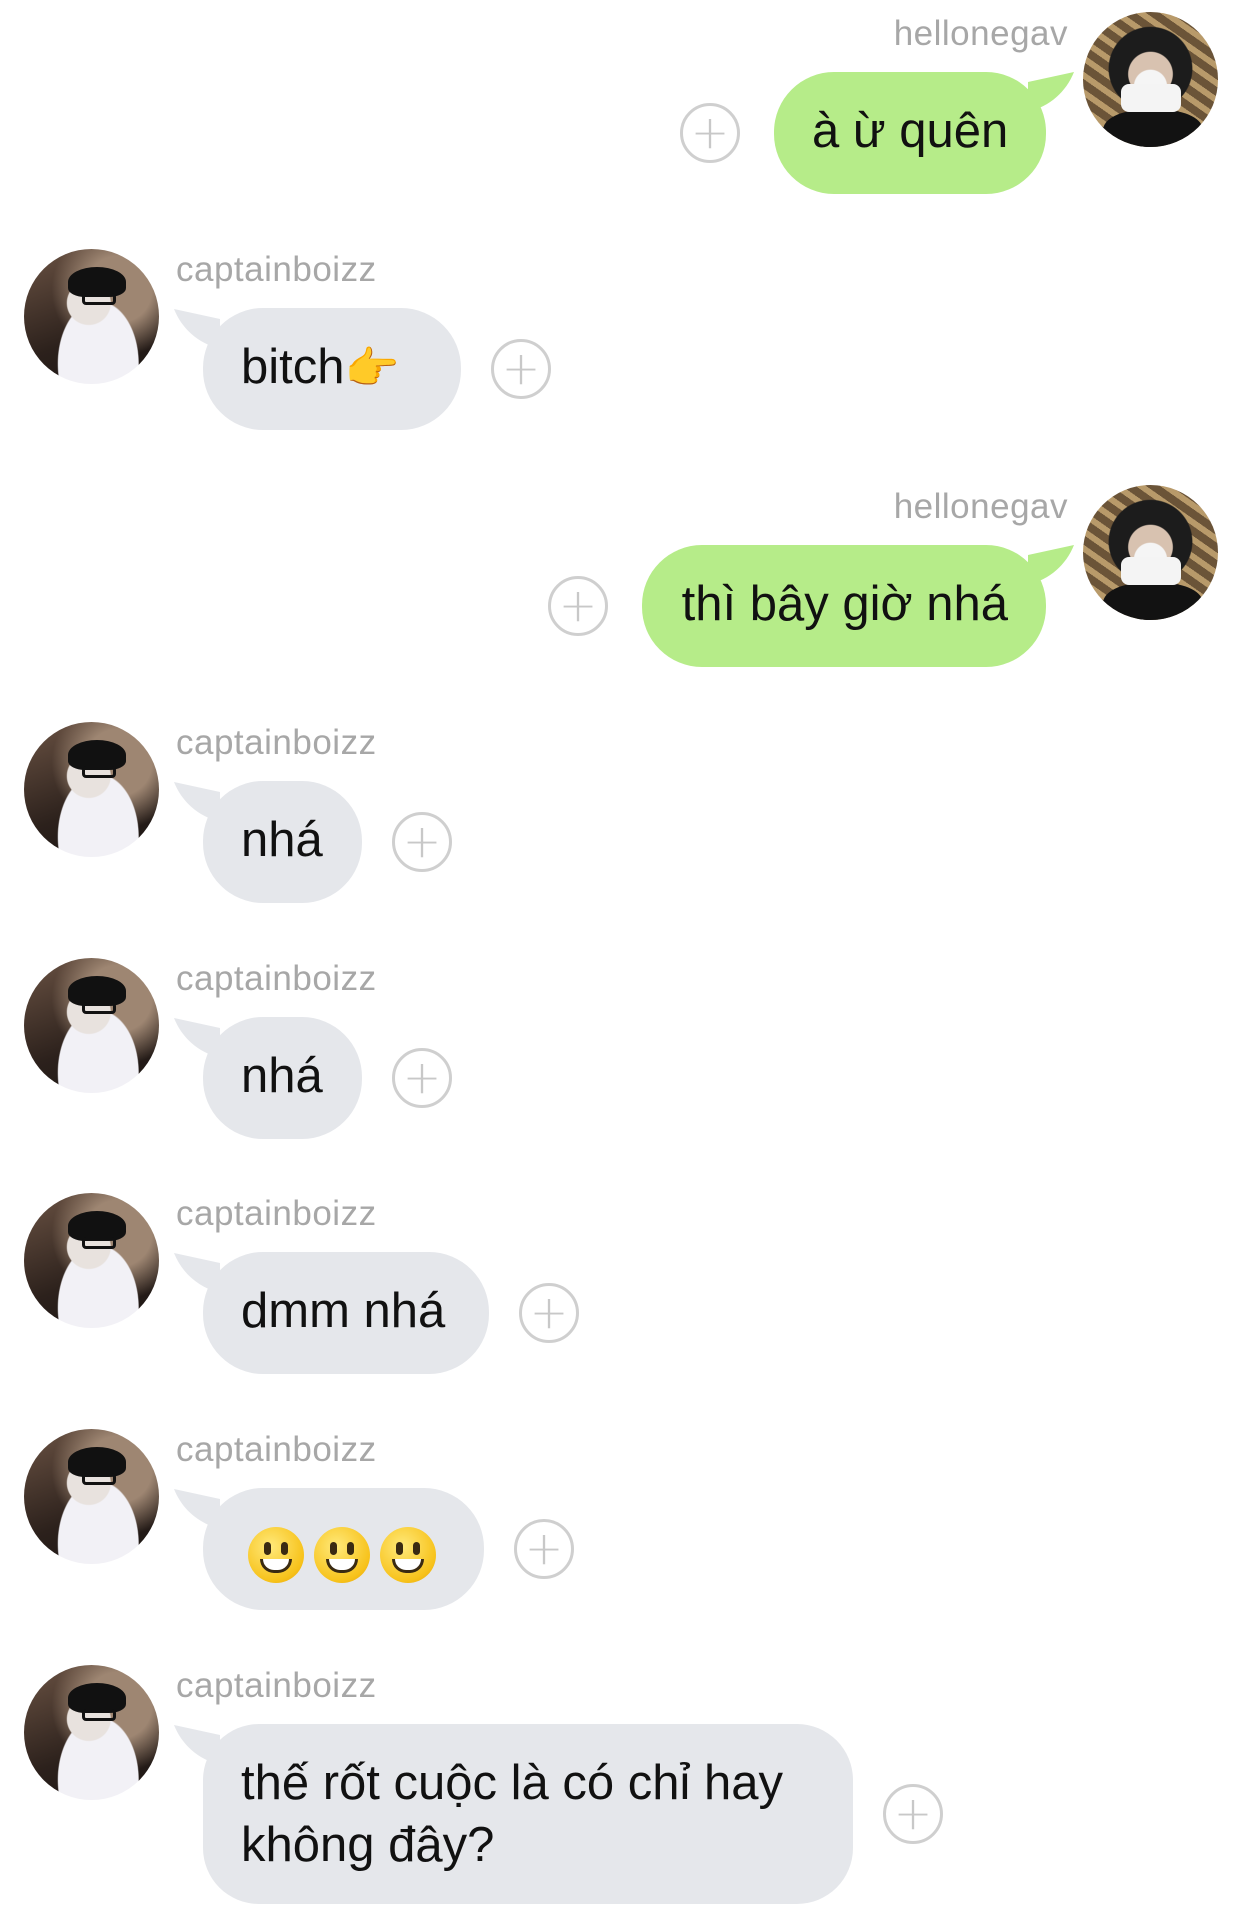 This screenshot has height=1916, width=1242. What do you see at coordinates (621, 1516) in the screenshot?
I see `message-row: captainboizz +` at bounding box center [621, 1516].